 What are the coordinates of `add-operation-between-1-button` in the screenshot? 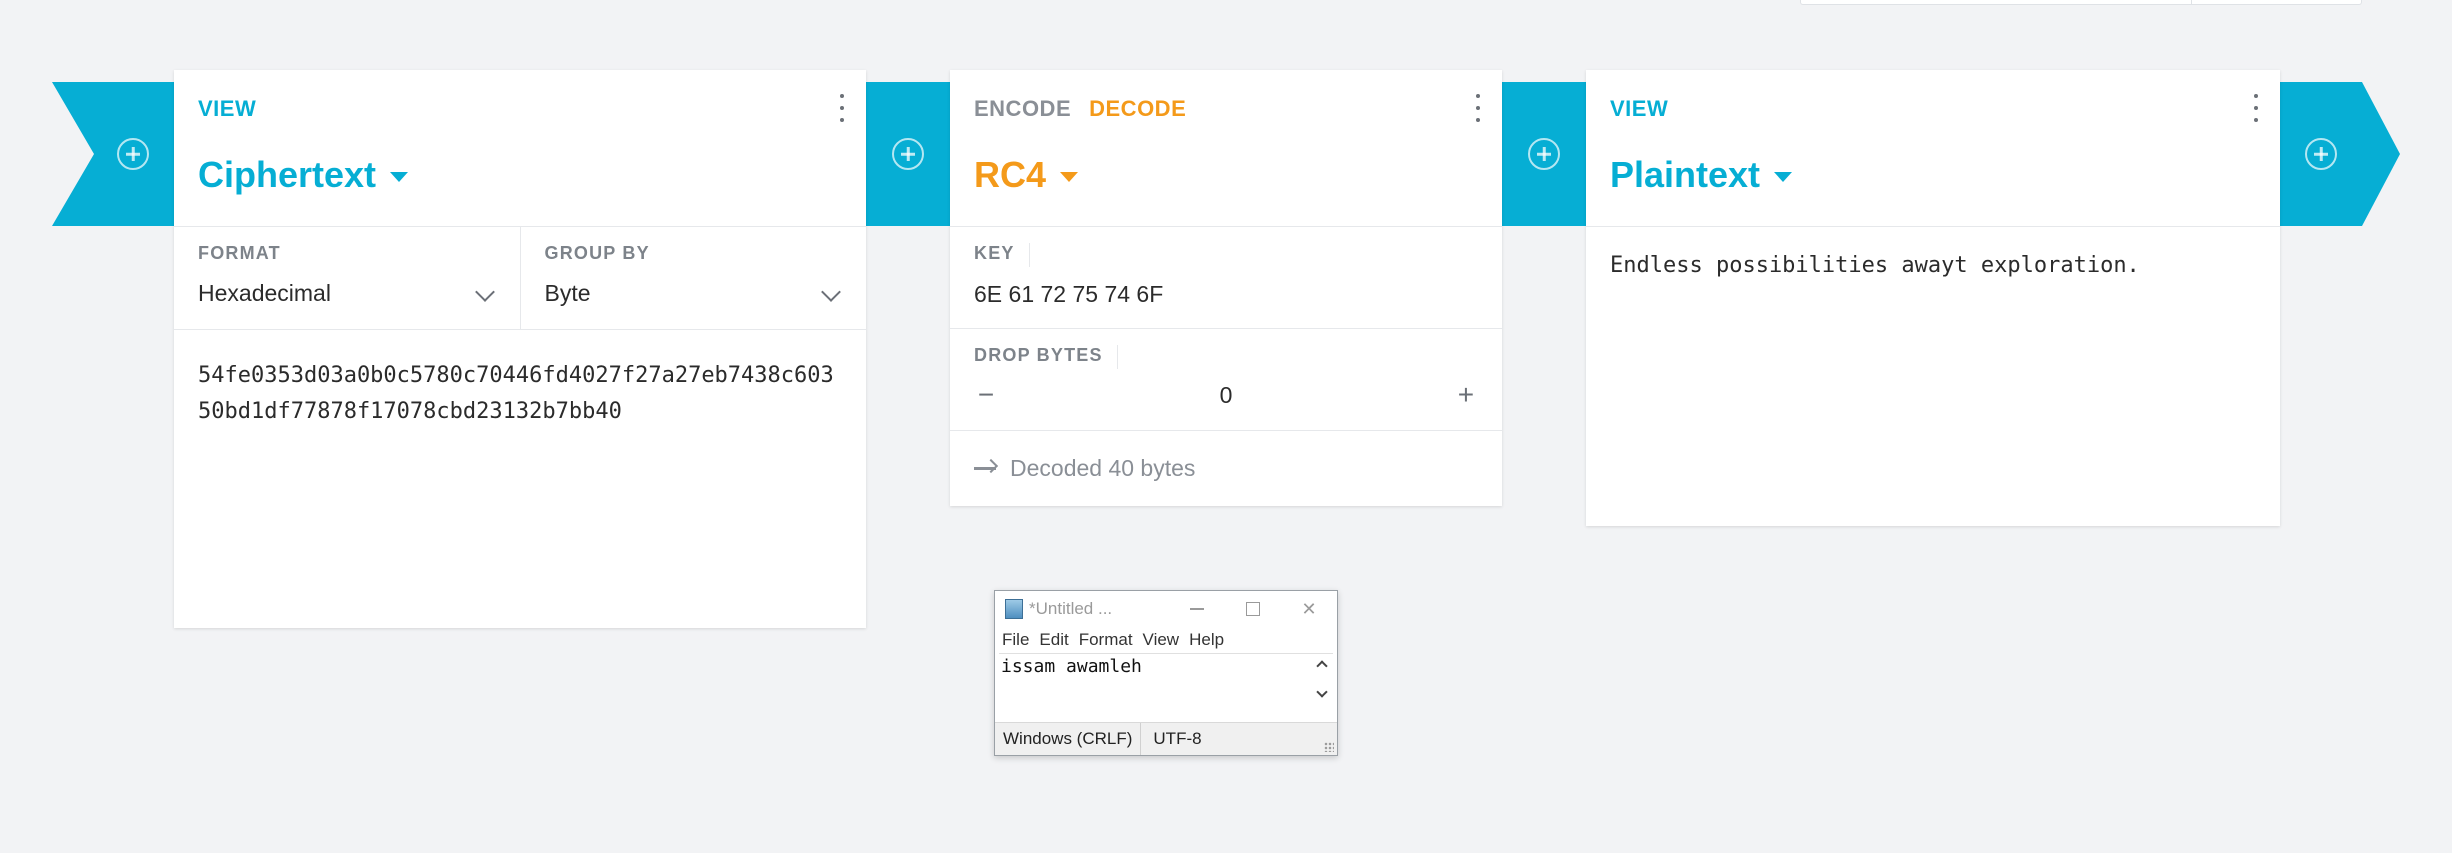 It's located at (908, 154).